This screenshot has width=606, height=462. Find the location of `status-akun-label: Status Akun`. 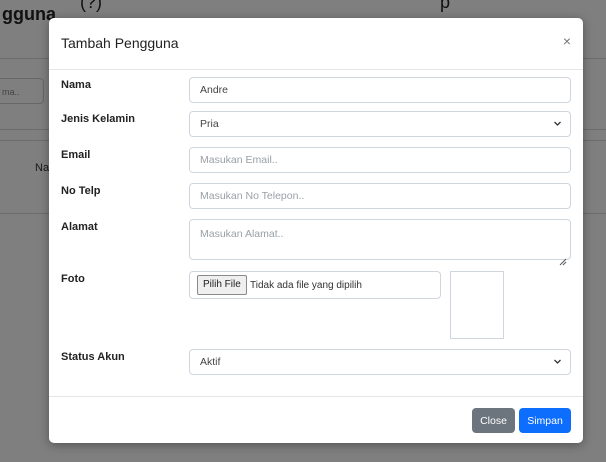

status-akun-label: Status Akun is located at coordinates (93, 357).